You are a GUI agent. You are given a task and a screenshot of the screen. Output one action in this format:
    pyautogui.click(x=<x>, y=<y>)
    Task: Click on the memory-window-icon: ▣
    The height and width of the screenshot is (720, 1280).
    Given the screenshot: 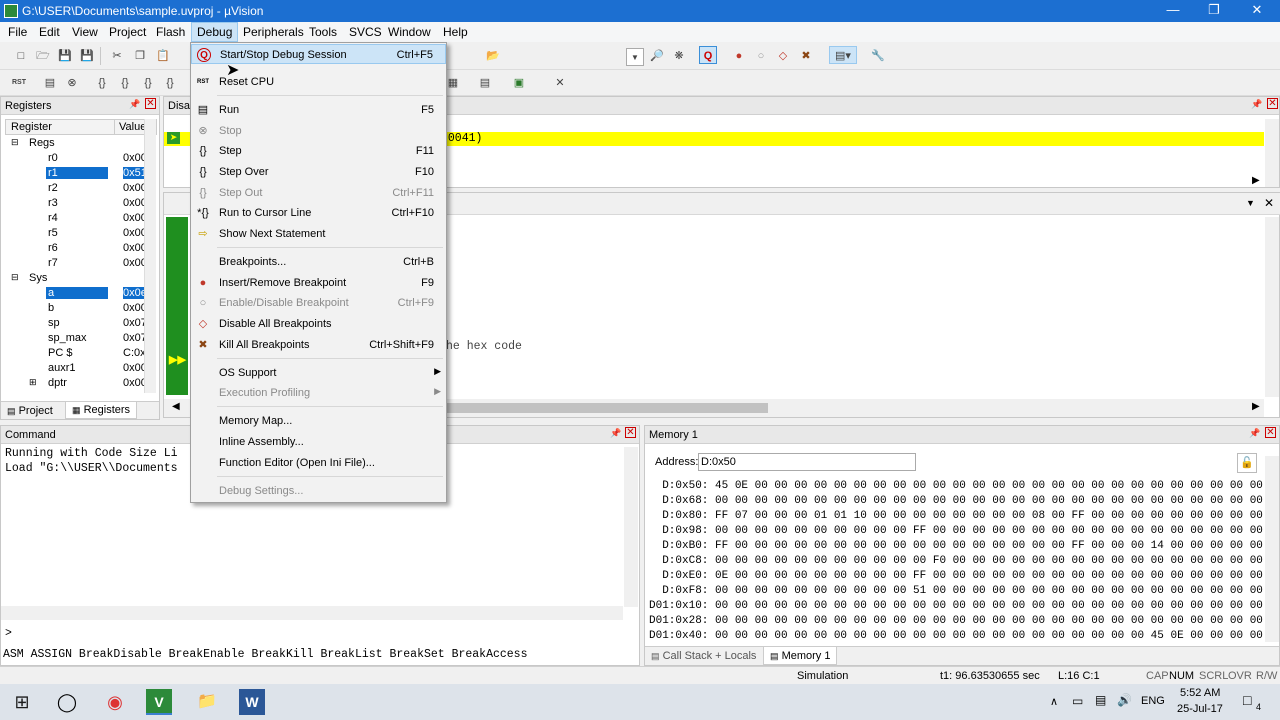 What is the action you would take?
    pyautogui.click(x=519, y=83)
    